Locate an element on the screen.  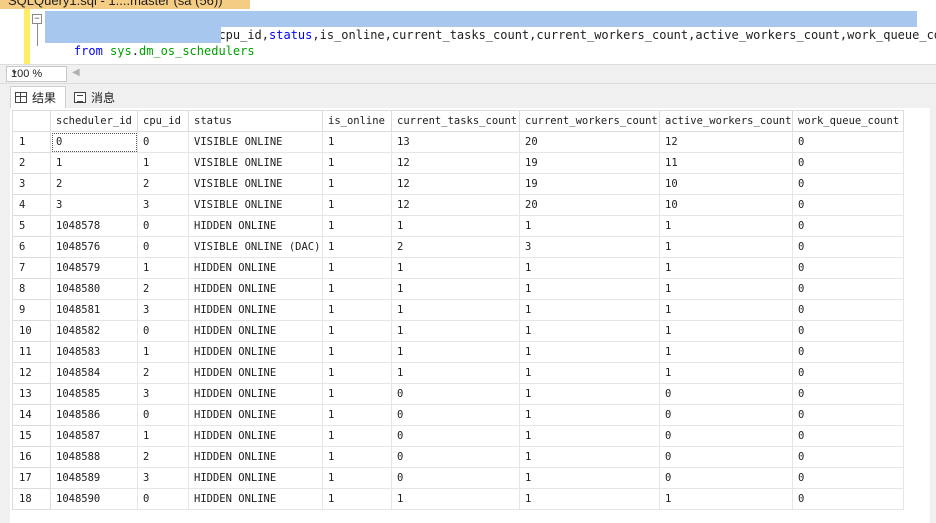
table-row: 5 1048578 0 HIDDEN ONLINE 1 1 1 1 0 is located at coordinates (458, 226).